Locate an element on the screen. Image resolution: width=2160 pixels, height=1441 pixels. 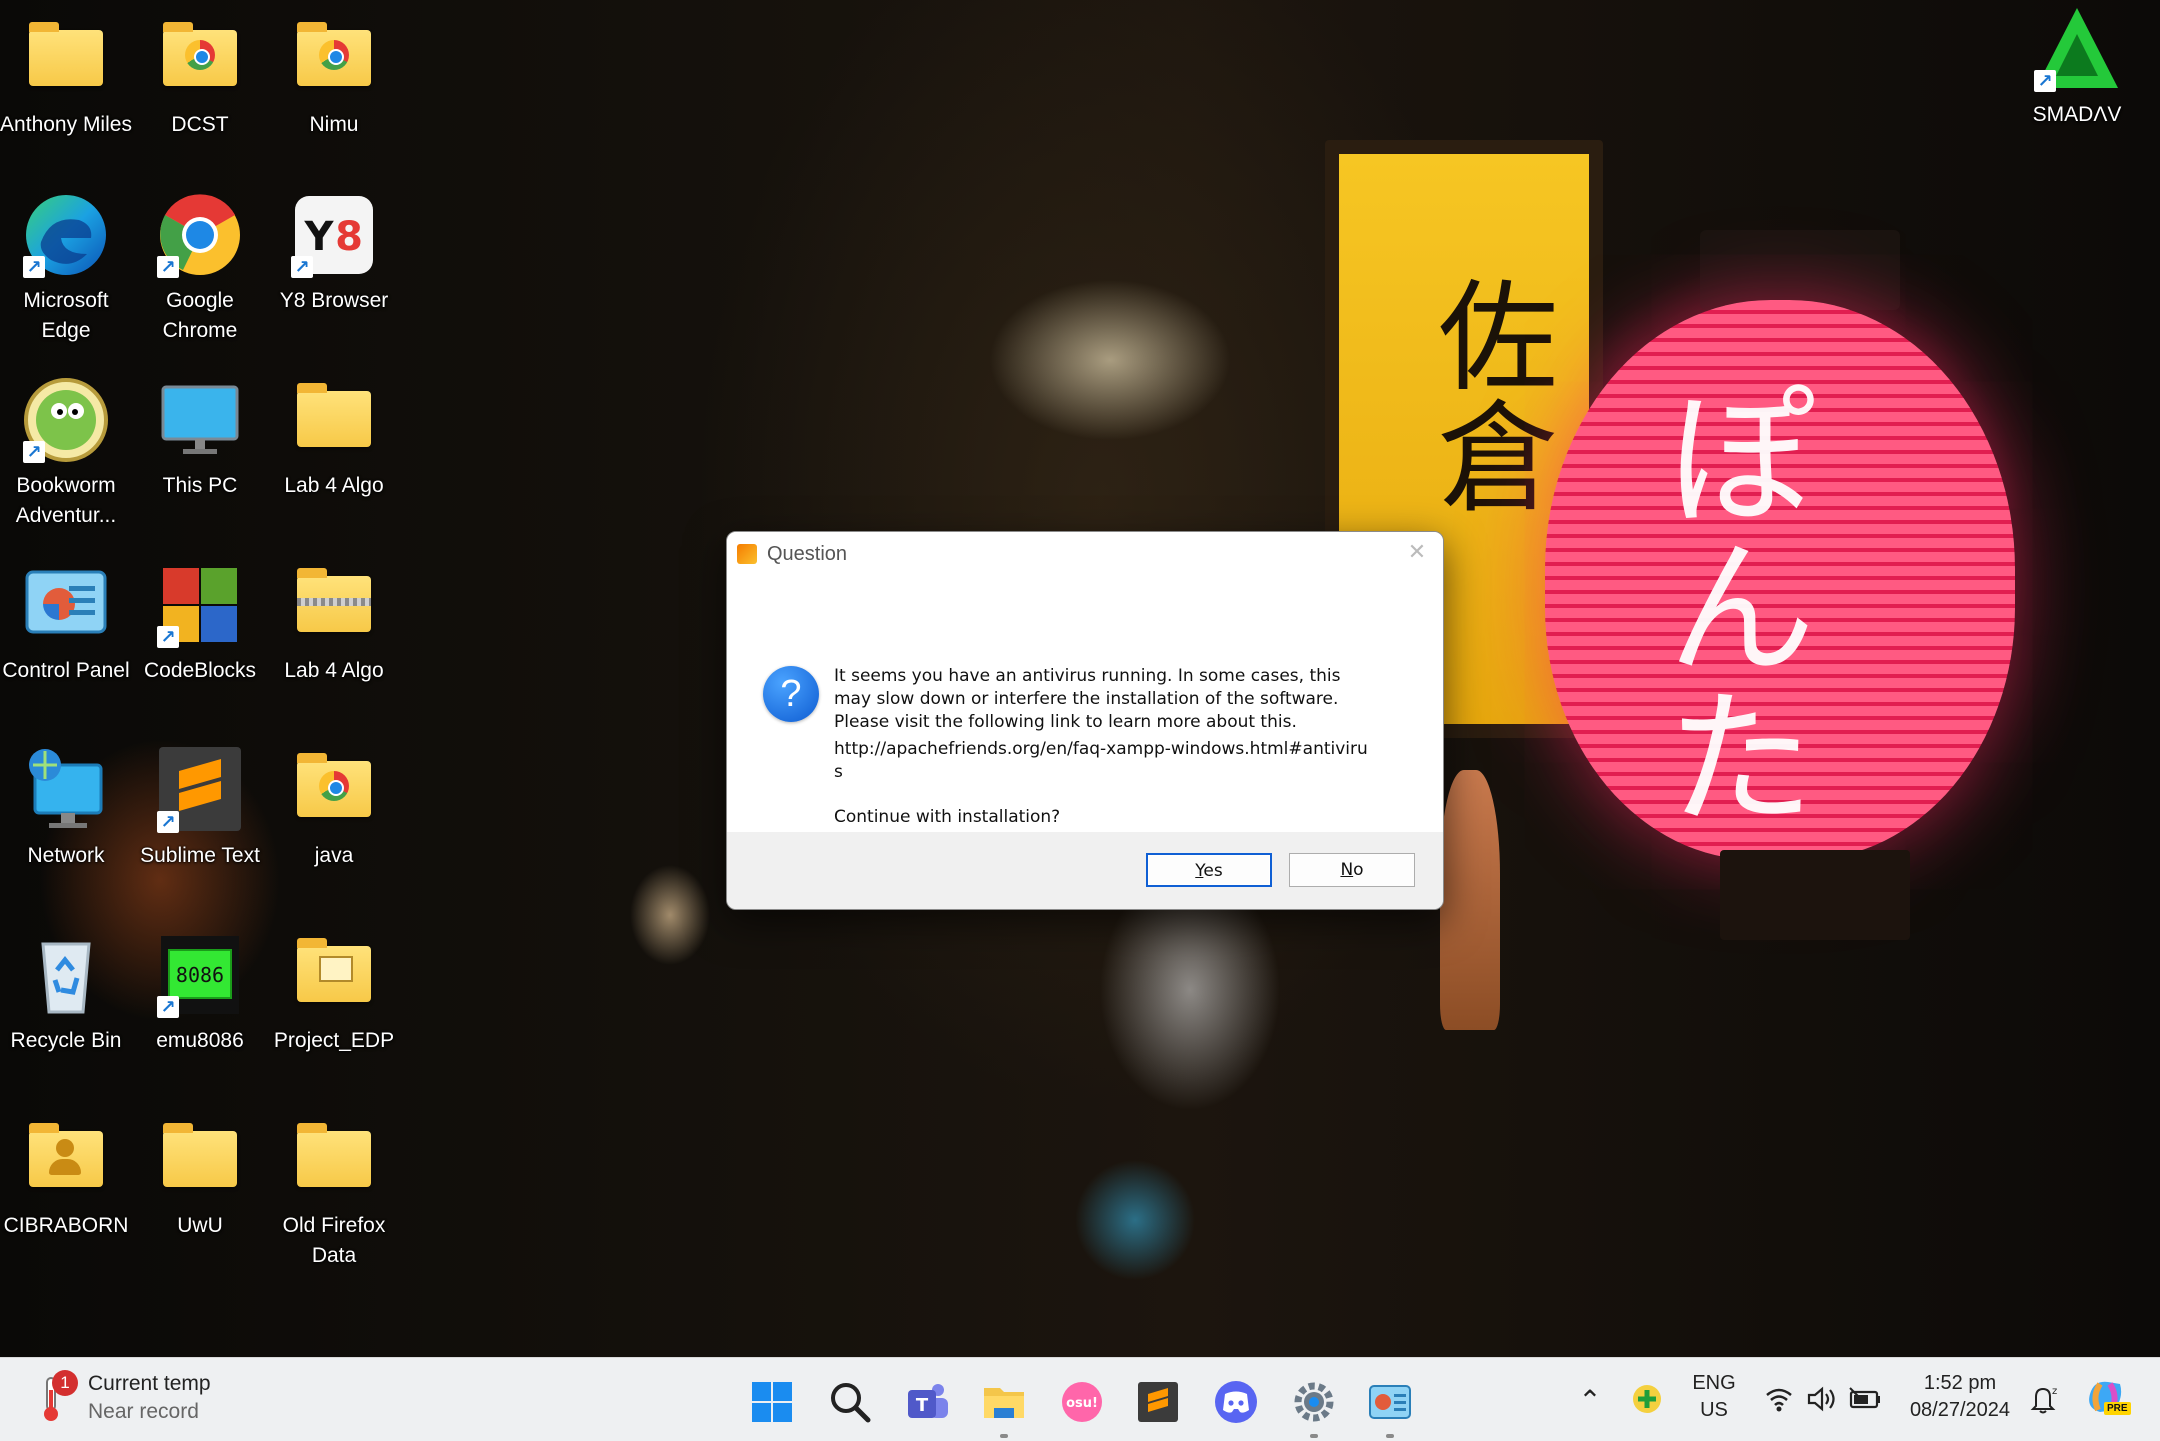
copilot-icon: PRE is located at coordinates (2107, 1397).